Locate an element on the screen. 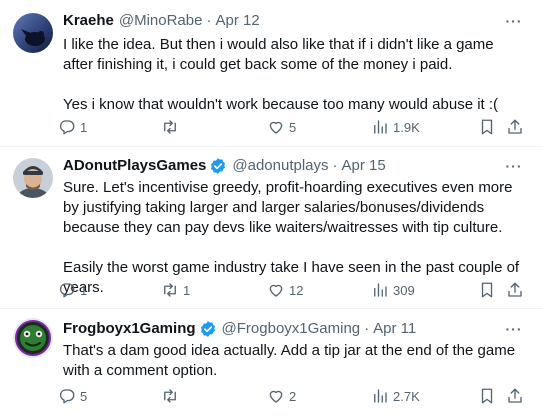 The height and width of the screenshot is (415, 542). view-count: 309 is located at coordinates (404, 290).